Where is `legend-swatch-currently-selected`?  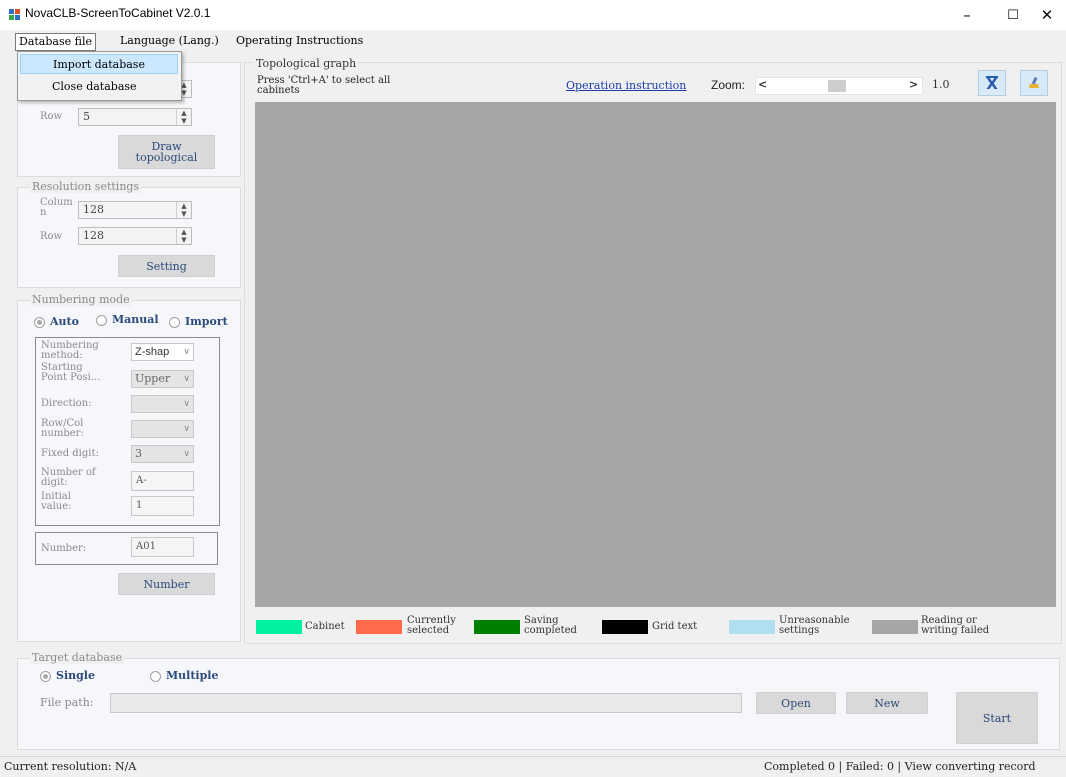 legend-swatch-currently-selected is located at coordinates (379, 627).